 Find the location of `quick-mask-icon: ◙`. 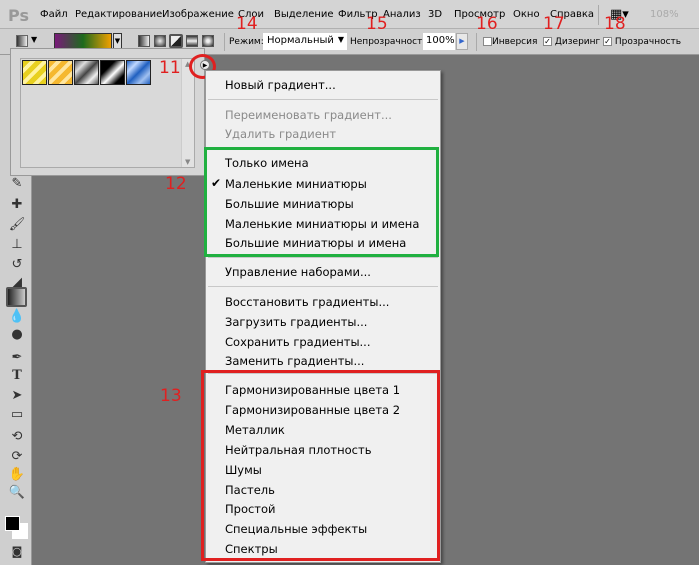

quick-mask-icon: ◙ is located at coordinates (17, 553).